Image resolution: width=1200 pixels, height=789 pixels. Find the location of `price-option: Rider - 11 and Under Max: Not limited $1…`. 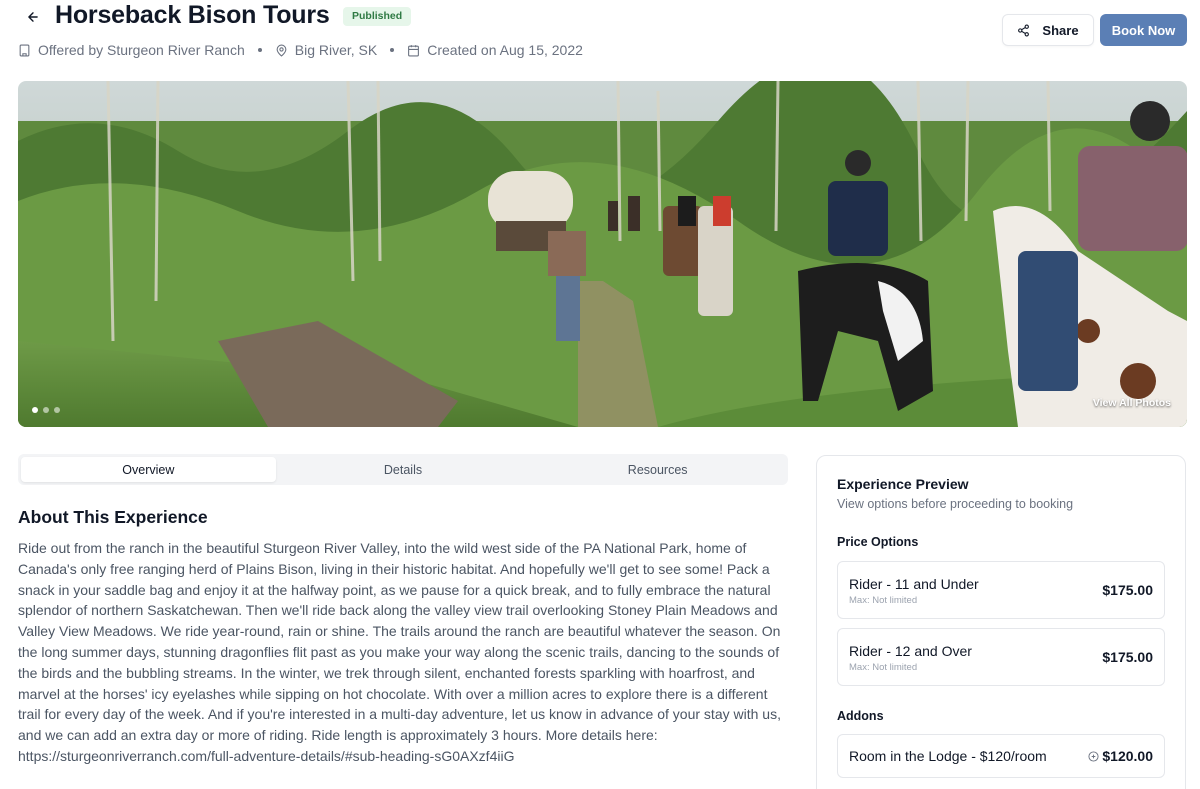

price-option: Rider - 11 and Under Max: Not limited $1… is located at coordinates (1001, 590).